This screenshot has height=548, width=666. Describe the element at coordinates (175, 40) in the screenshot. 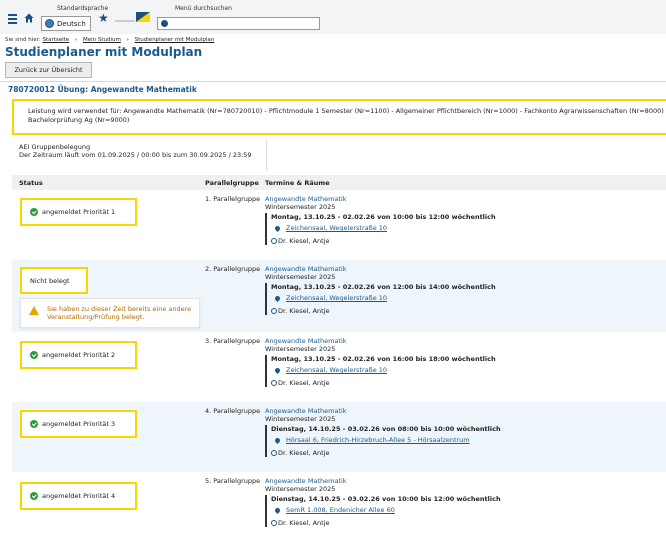

I see `breadcrumb-item-studienplaner: Studienplaner mit Modulplan` at that location.